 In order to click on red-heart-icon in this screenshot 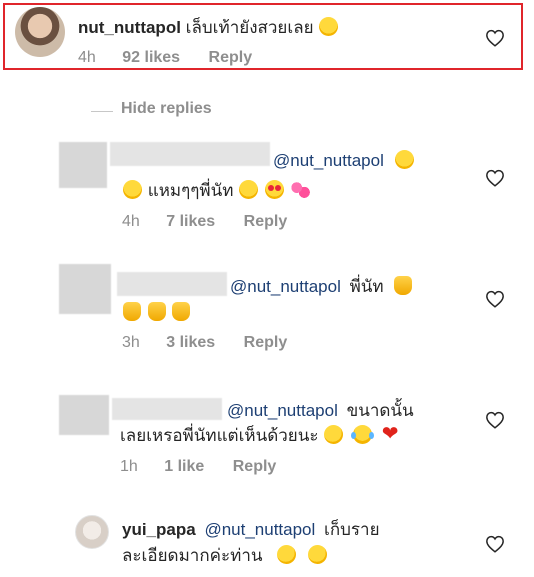, I will do `click(391, 434)`.